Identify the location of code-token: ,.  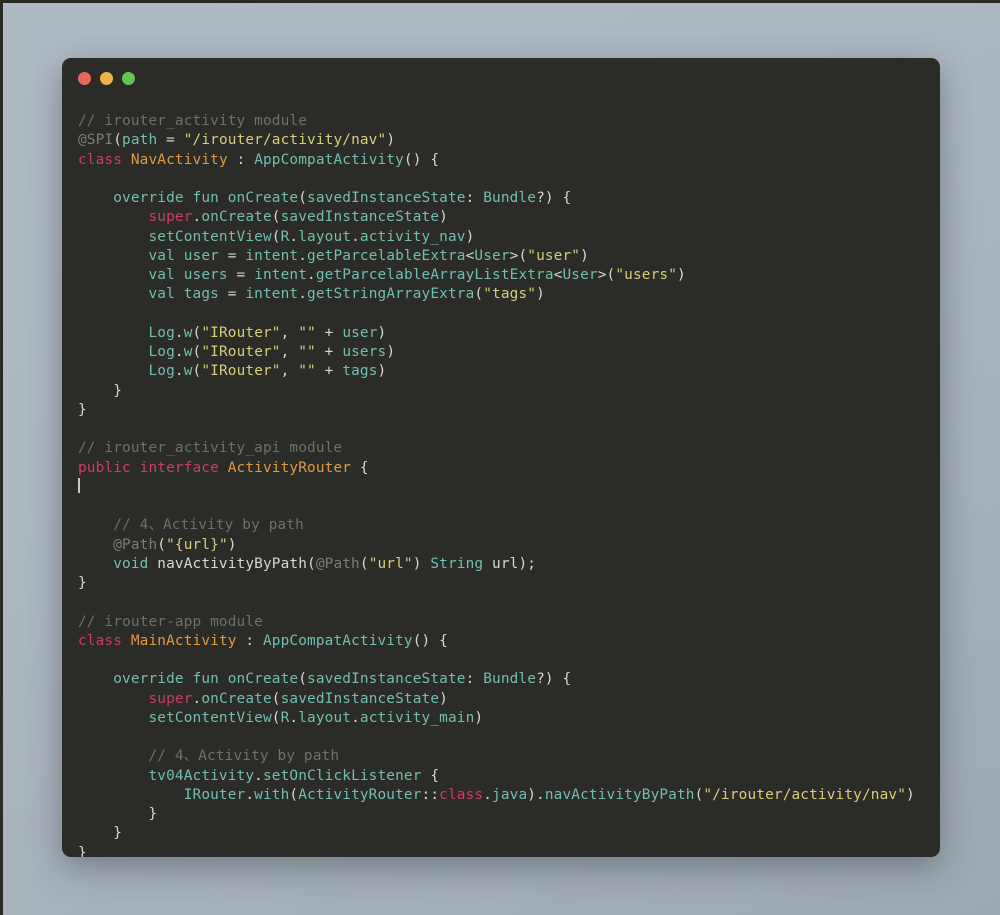
(289, 371).